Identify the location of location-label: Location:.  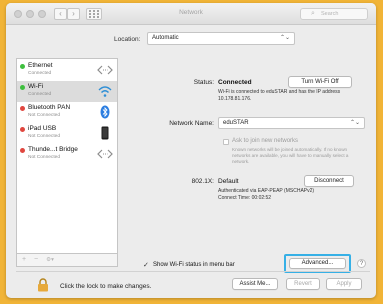
(127, 39).